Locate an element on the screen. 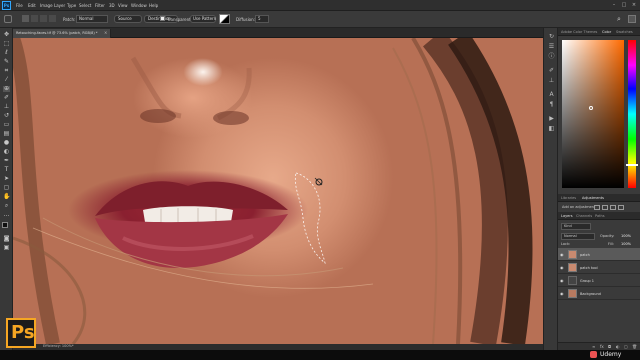 The width and height of the screenshot is (640, 360). pen-tool-icon: ✒ is located at coordinates (6, 161).